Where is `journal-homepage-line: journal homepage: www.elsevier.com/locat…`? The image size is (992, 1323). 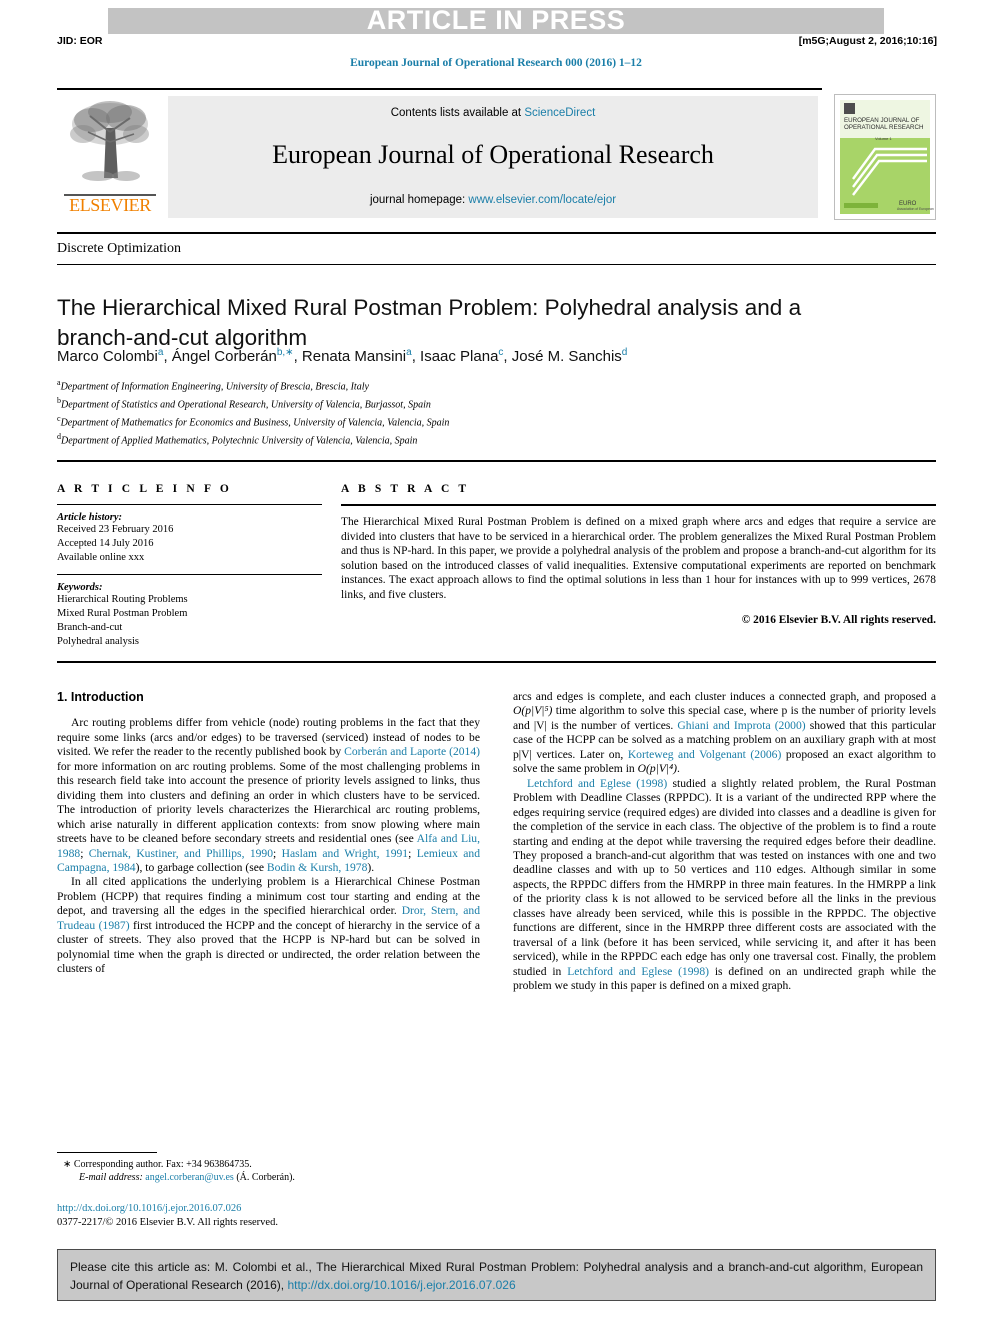 journal-homepage-line: journal homepage: www.elsevier.com/locat… is located at coordinates (493, 200).